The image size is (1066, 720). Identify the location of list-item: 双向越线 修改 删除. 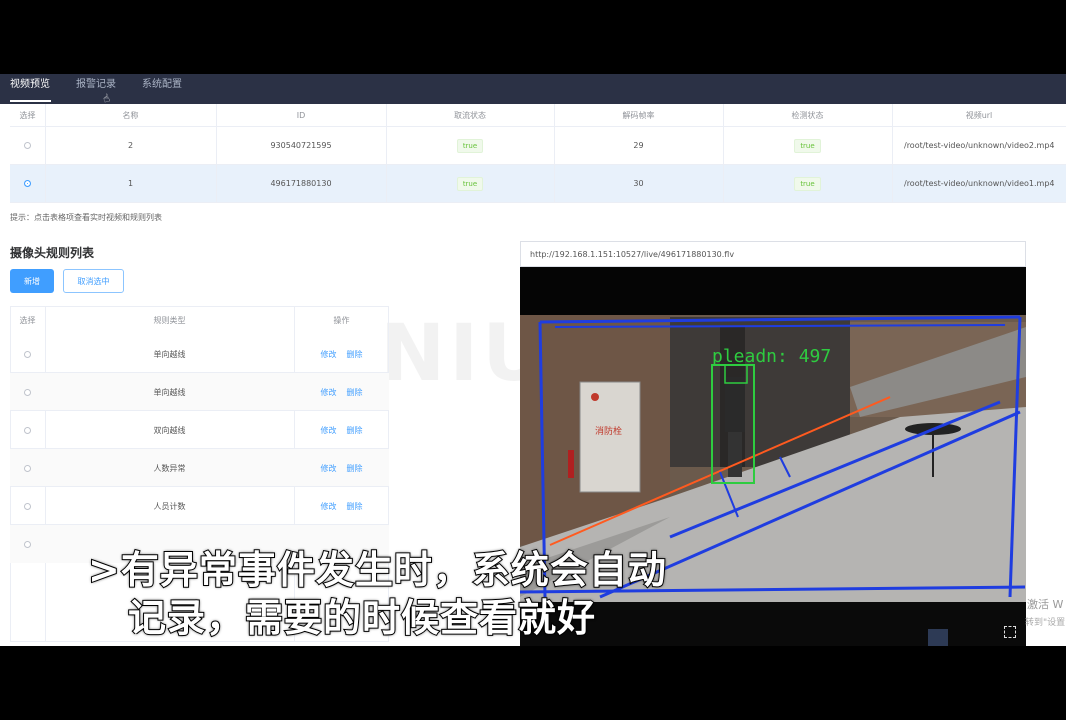
(199, 430).